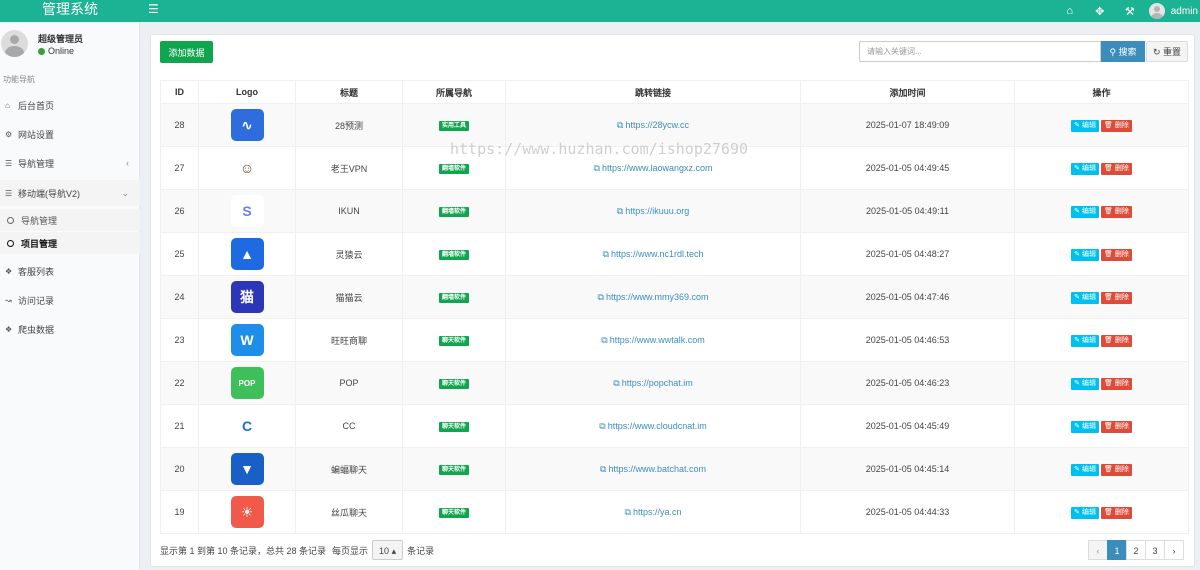 Image resolution: width=1200 pixels, height=570 pixels. Describe the element at coordinates (1100, 11) in the screenshot. I see `expand-icon: ✥` at that location.